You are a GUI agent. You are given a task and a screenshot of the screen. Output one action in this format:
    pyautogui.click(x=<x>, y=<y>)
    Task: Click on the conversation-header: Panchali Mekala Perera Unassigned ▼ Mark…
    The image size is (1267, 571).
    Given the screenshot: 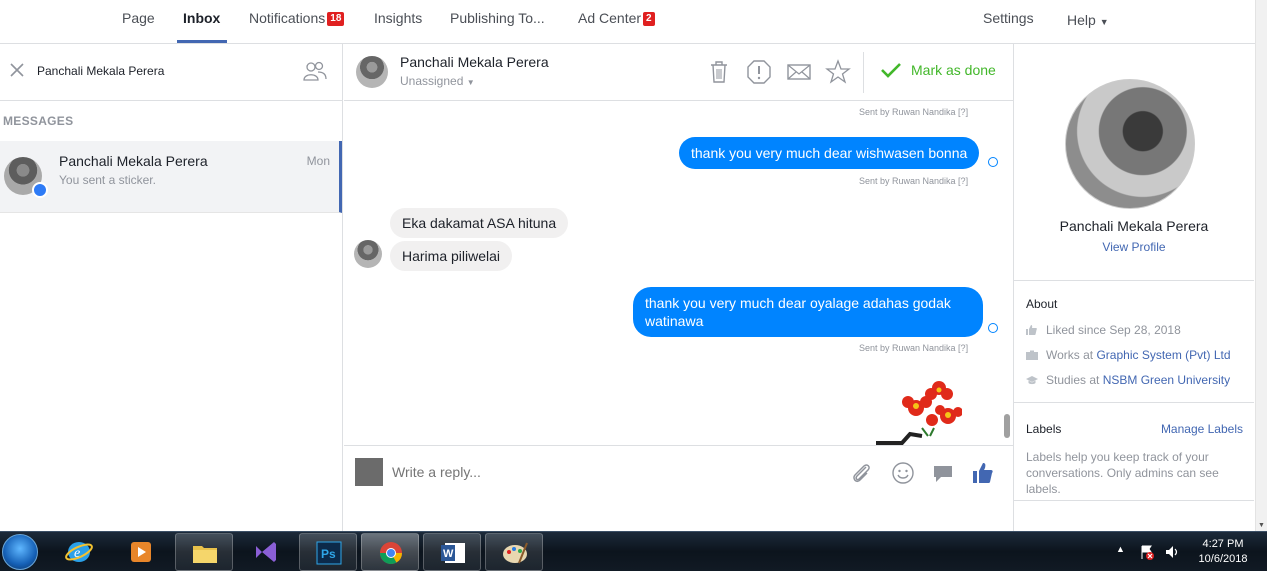 What is the action you would take?
    pyautogui.click(x=678, y=72)
    